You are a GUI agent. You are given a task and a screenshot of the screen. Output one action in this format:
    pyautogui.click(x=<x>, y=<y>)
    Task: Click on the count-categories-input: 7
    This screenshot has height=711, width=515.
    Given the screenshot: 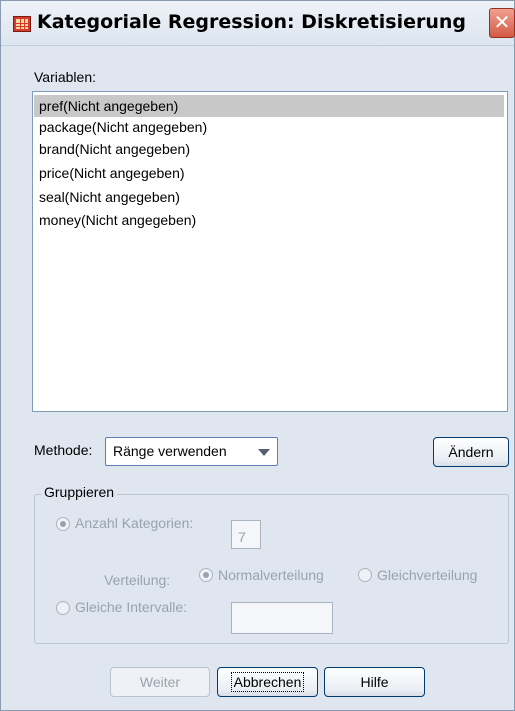 What is the action you would take?
    pyautogui.click(x=246, y=534)
    